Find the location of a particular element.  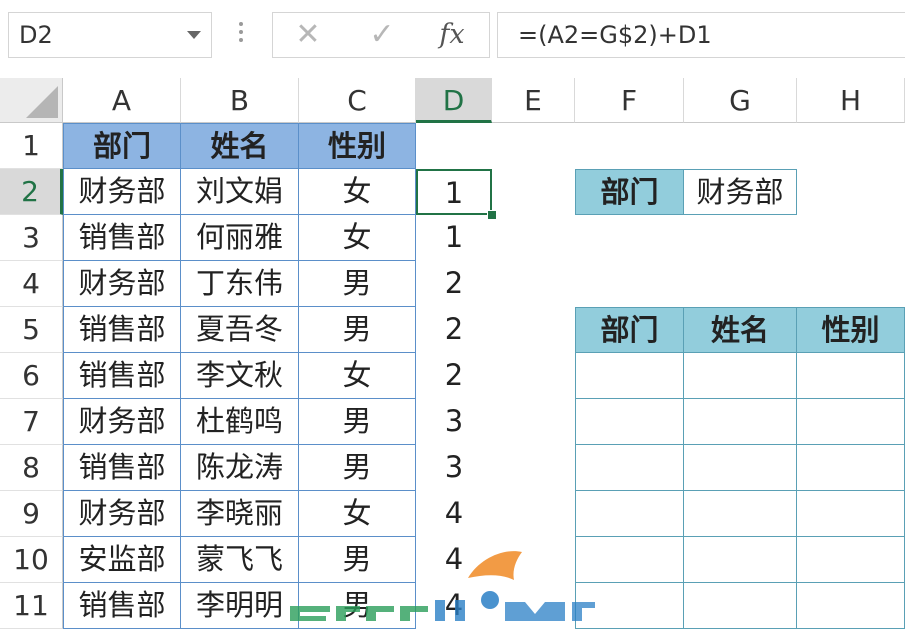

select-all-button is located at coordinates (31, 100).